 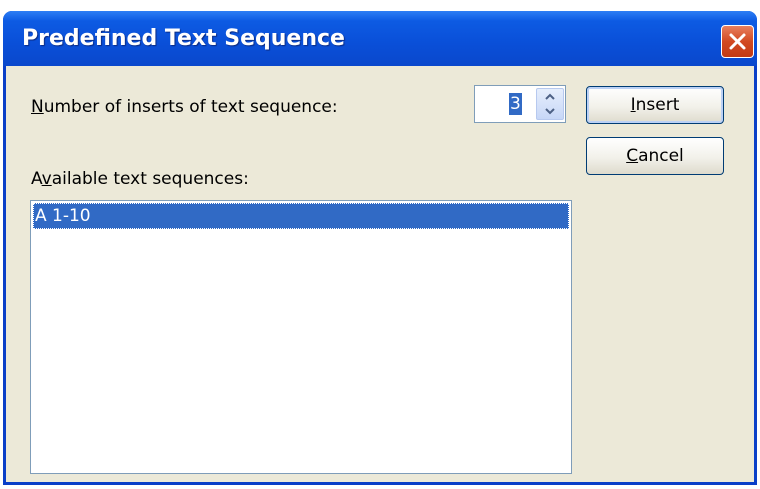 I want to click on chevron-up-icon, so click(x=550, y=96).